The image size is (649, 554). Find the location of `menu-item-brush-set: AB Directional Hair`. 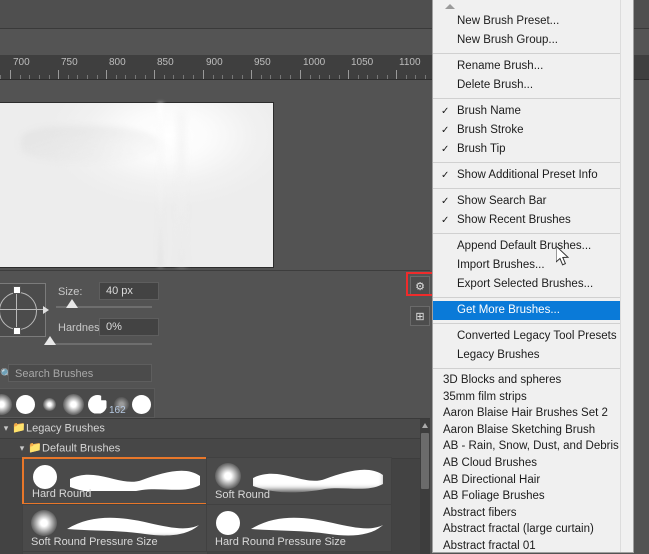

menu-item-brush-set: AB Directional Hair is located at coordinates (533, 480).